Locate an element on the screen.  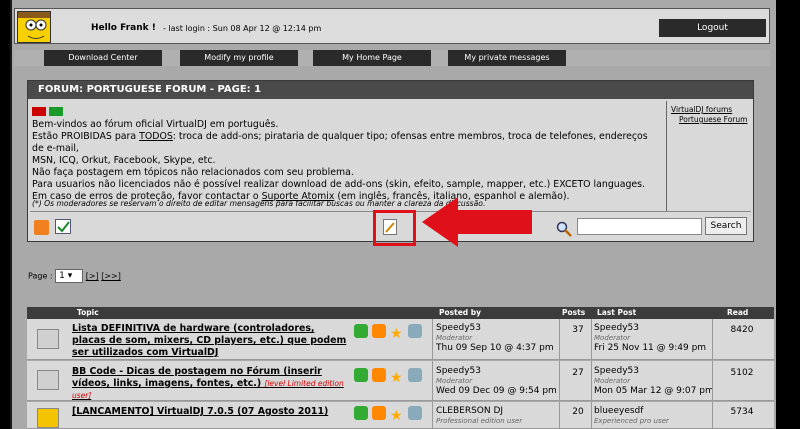
read-count: 8420 is located at coordinates (742, 330).